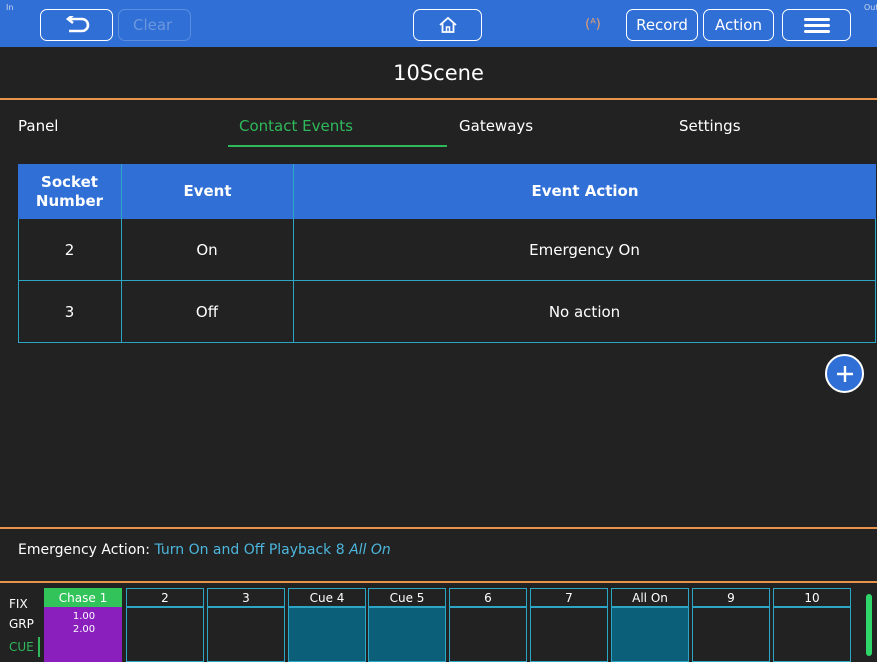 The image size is (877, 662). Describe the element at coordinates (10, 7) in the screenshot. I see `input-corner-label: In` at that location.